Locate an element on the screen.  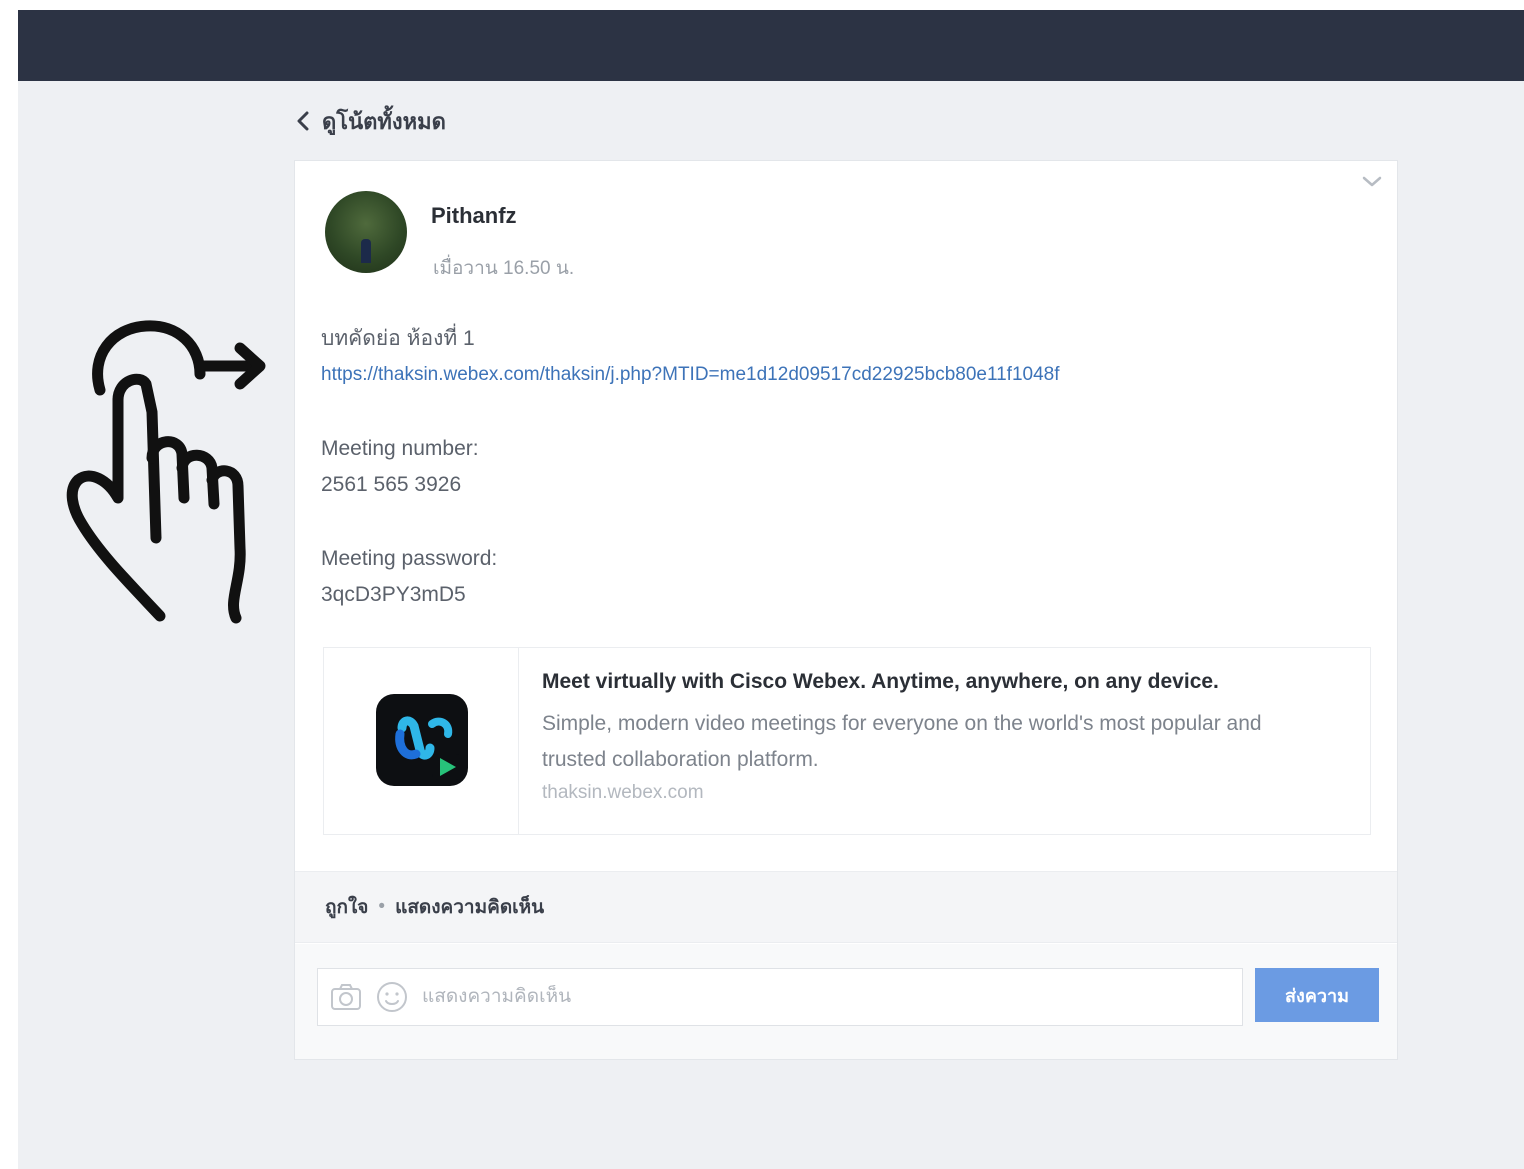
link-preview-domain: thaksin.webex.com is located at coordinates (623, 792).